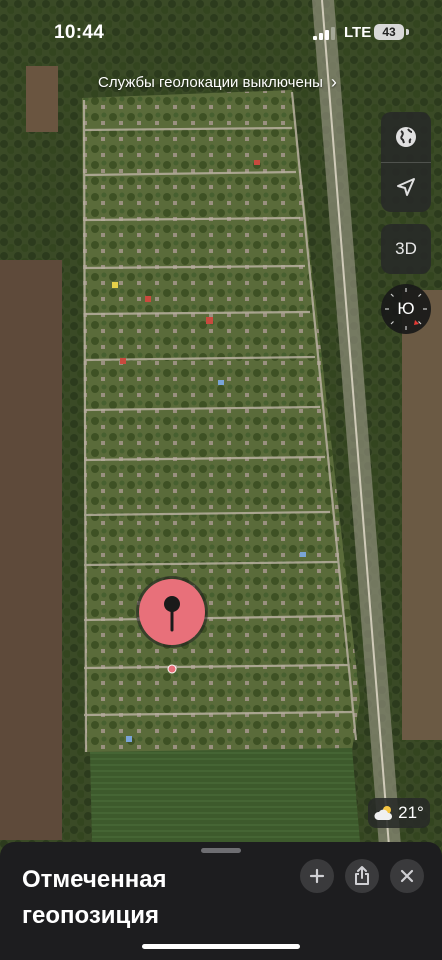  I want to click on compass-direction: Ю, so click(406, 308).